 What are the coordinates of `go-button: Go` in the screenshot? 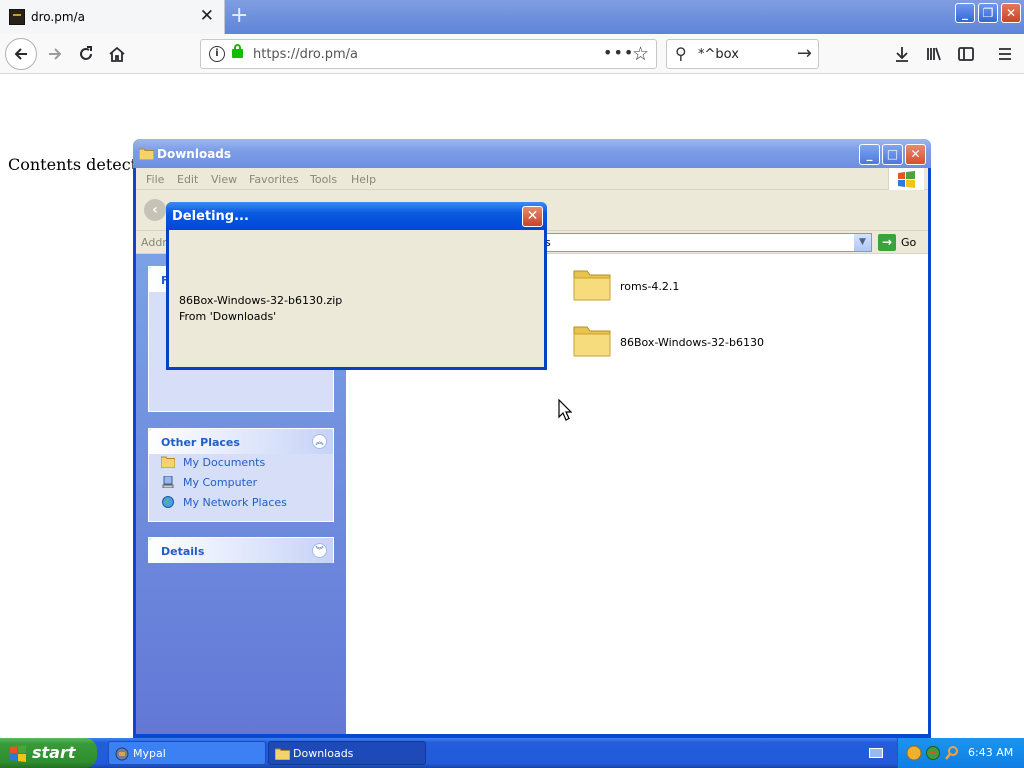 It's located at (908, 242).